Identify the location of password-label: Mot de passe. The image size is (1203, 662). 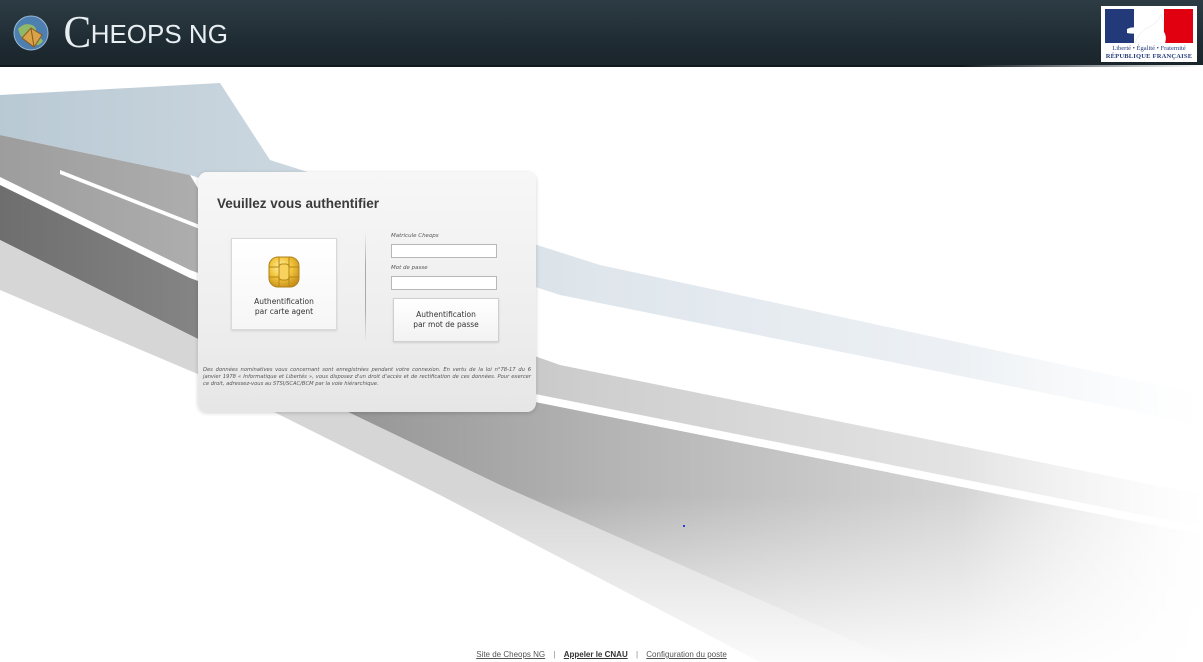
(409, 268).